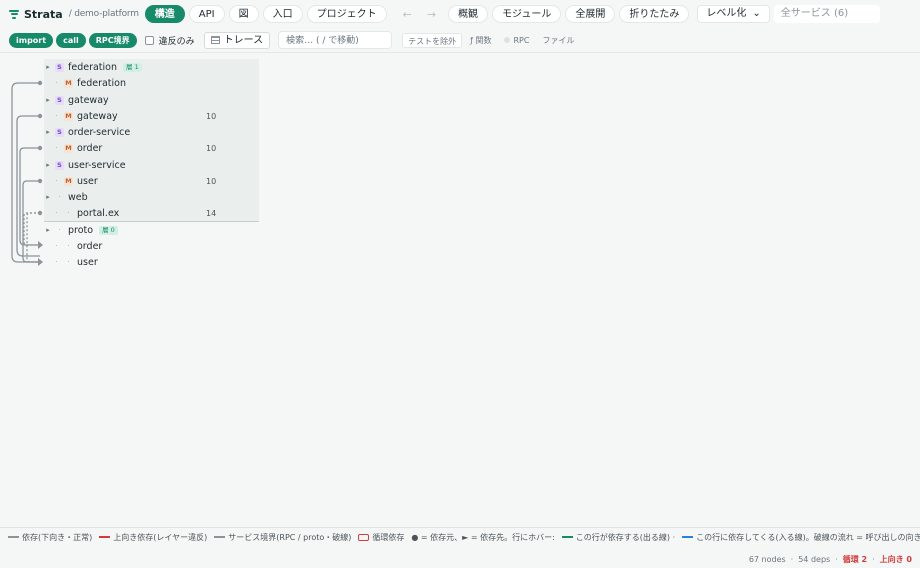 Image resolution: width=920 pixels, height=568 pixels. What do you see at coordinates (407, 14) in the screenshot?
I see `back-arrow-icon: ←` at bounding box center [407, 14].